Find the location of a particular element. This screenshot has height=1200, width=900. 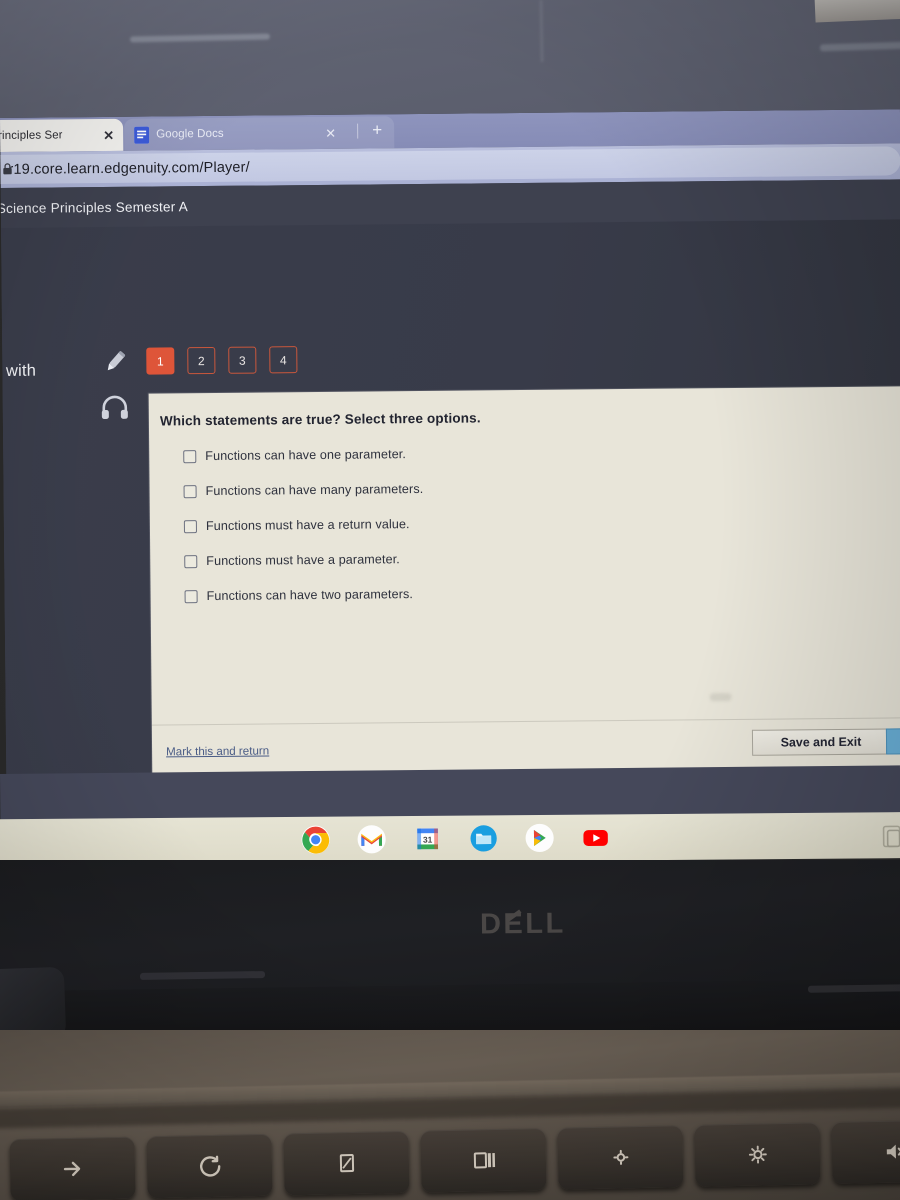

answer-option-label: Functions must have a parameter. is located at coordinates (303, 560).